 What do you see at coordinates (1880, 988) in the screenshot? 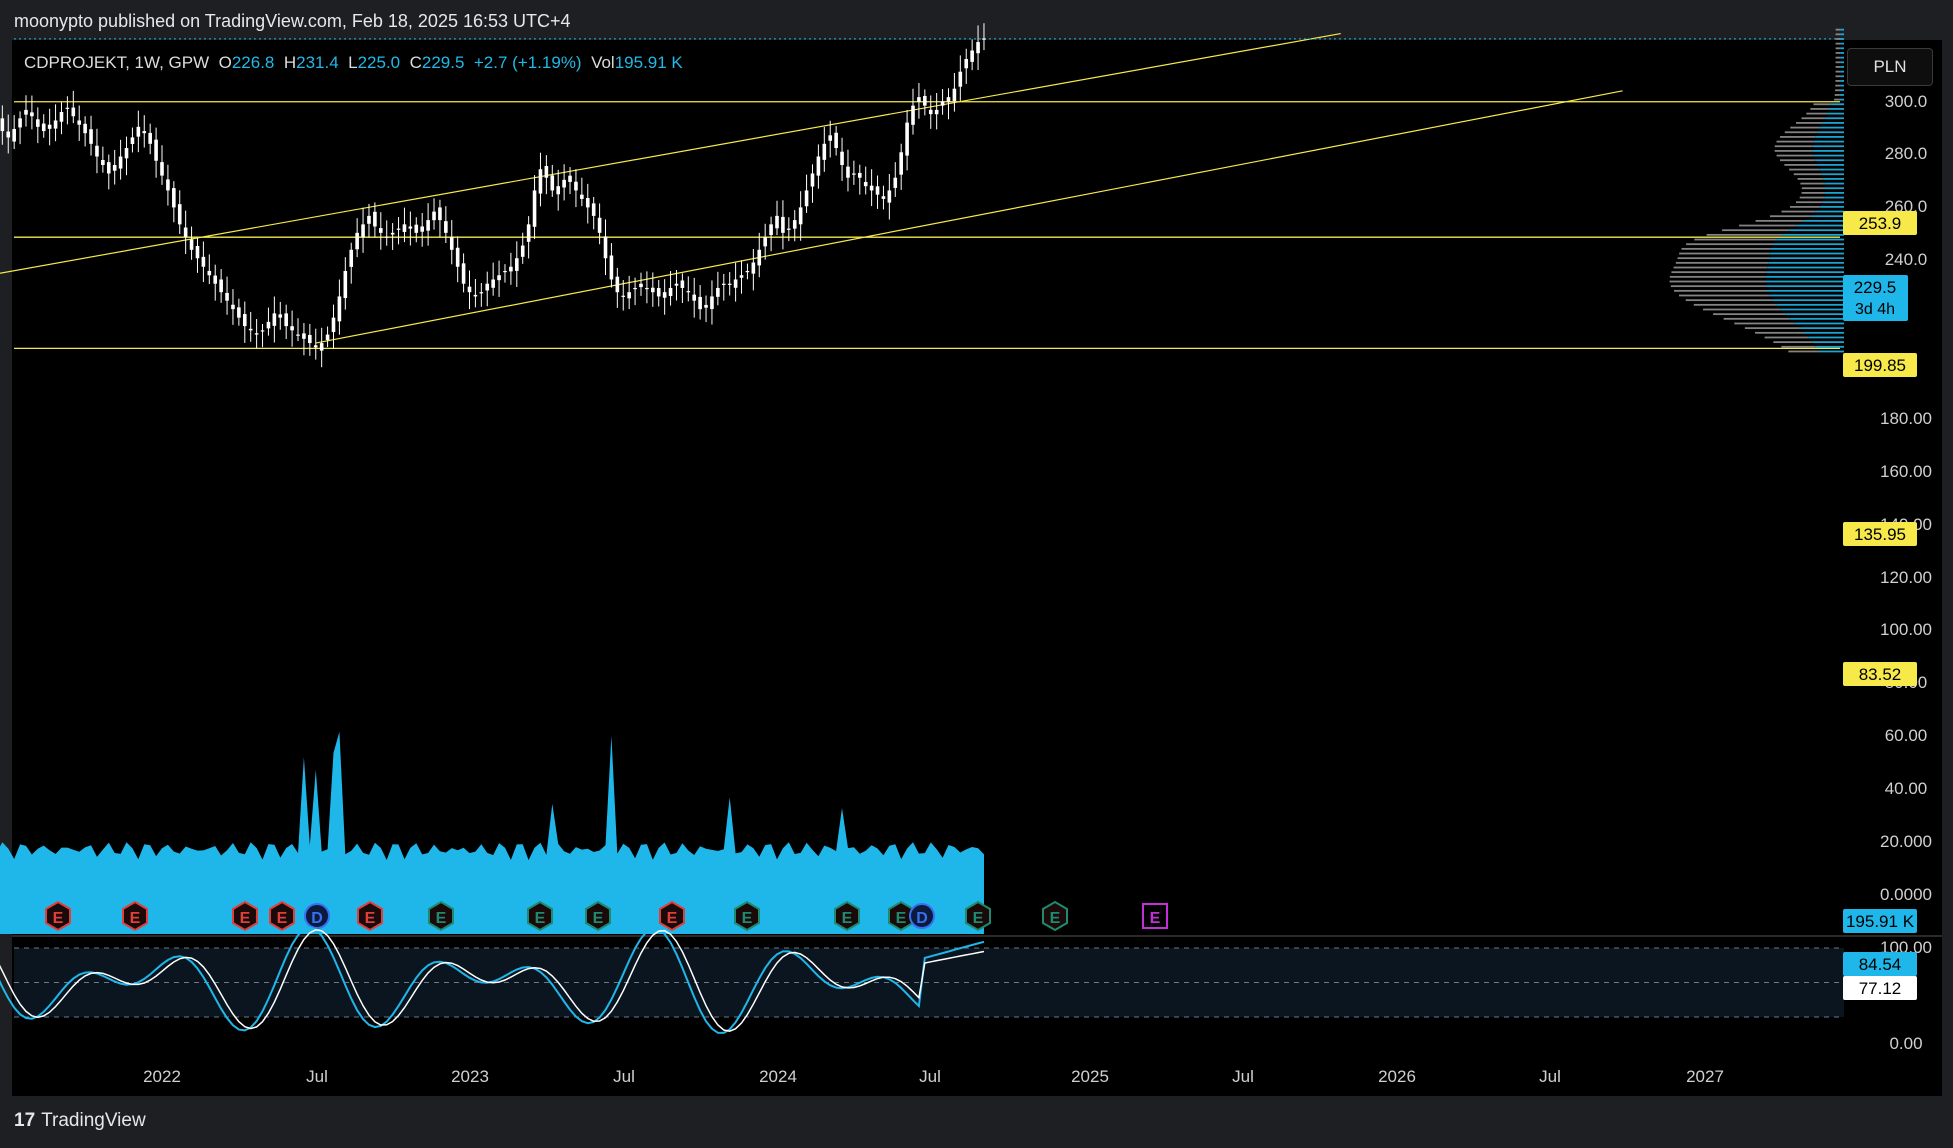
I see `stochastic-d-badge: 77.12` at bounding box center [1880, 988].